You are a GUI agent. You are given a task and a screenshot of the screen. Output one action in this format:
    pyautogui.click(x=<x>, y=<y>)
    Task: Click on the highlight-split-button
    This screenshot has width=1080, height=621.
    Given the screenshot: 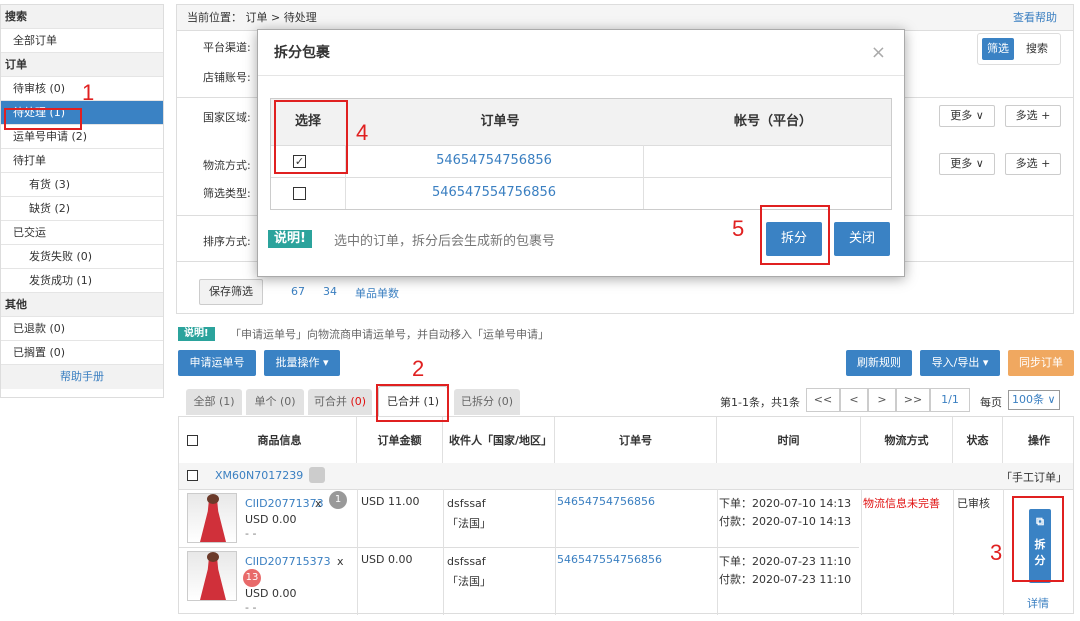 What is the action you would take?
    pyautogui.click(x=1038, y=539)
    